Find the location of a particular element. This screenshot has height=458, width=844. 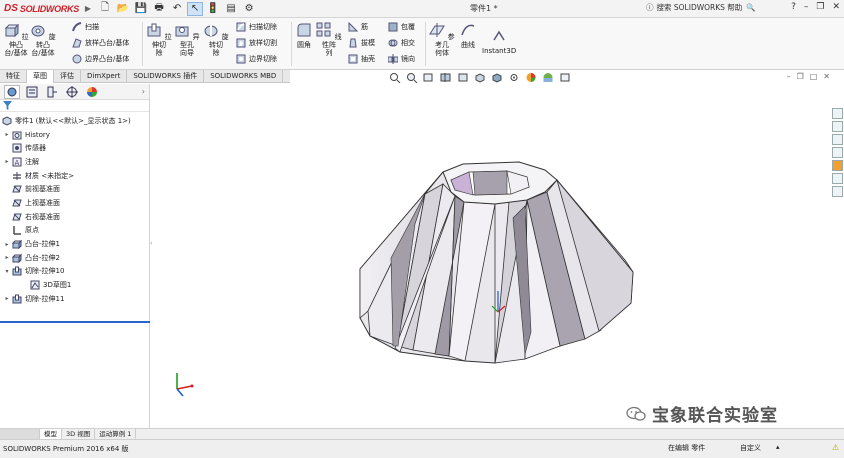

tree-item-cut-extrude10: ▾ 切除-拉伸10 is located at coordinates (74, 272).